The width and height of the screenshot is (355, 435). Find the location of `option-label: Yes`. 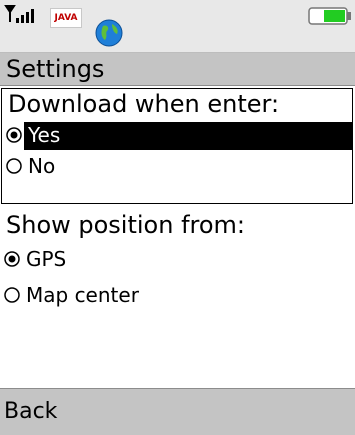

option-label: Yes is located at coordinates (44, 135).